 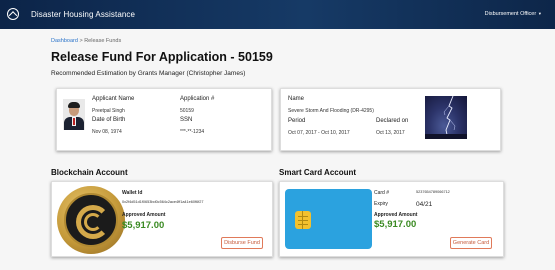 I want to click on smartcard-section-title: Smart Card Account, so click(x=318, y=172).